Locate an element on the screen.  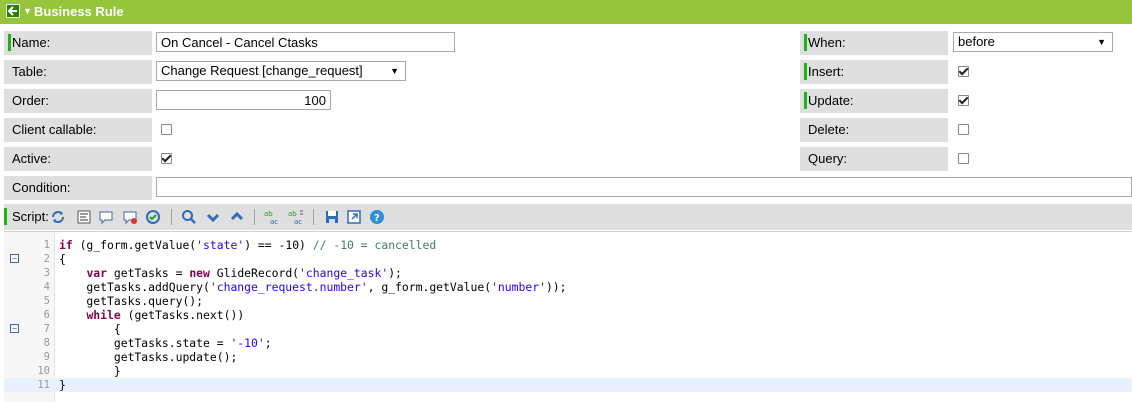
line-number: 4 is located at coordinates (46, 287).